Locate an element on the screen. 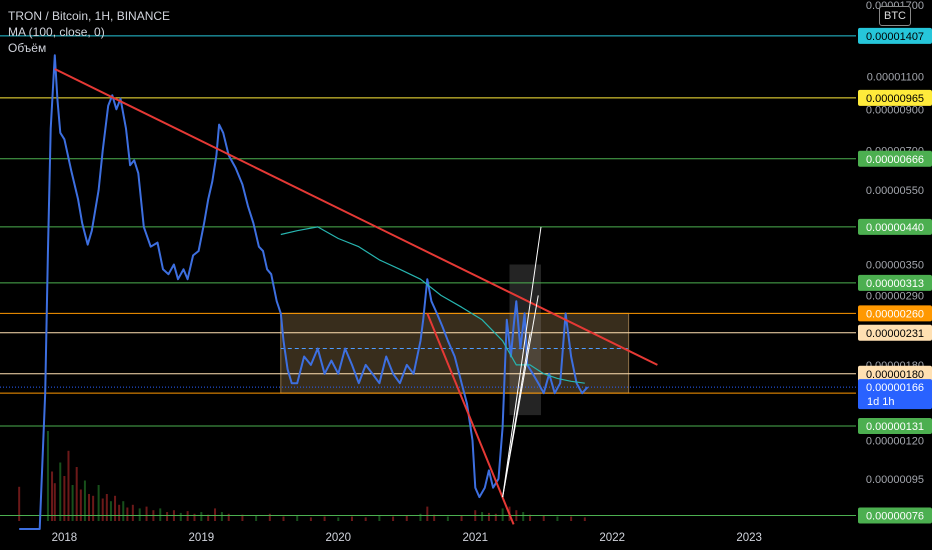  price-tick-label: 0.00000350 is located at coordinates (895, 266).